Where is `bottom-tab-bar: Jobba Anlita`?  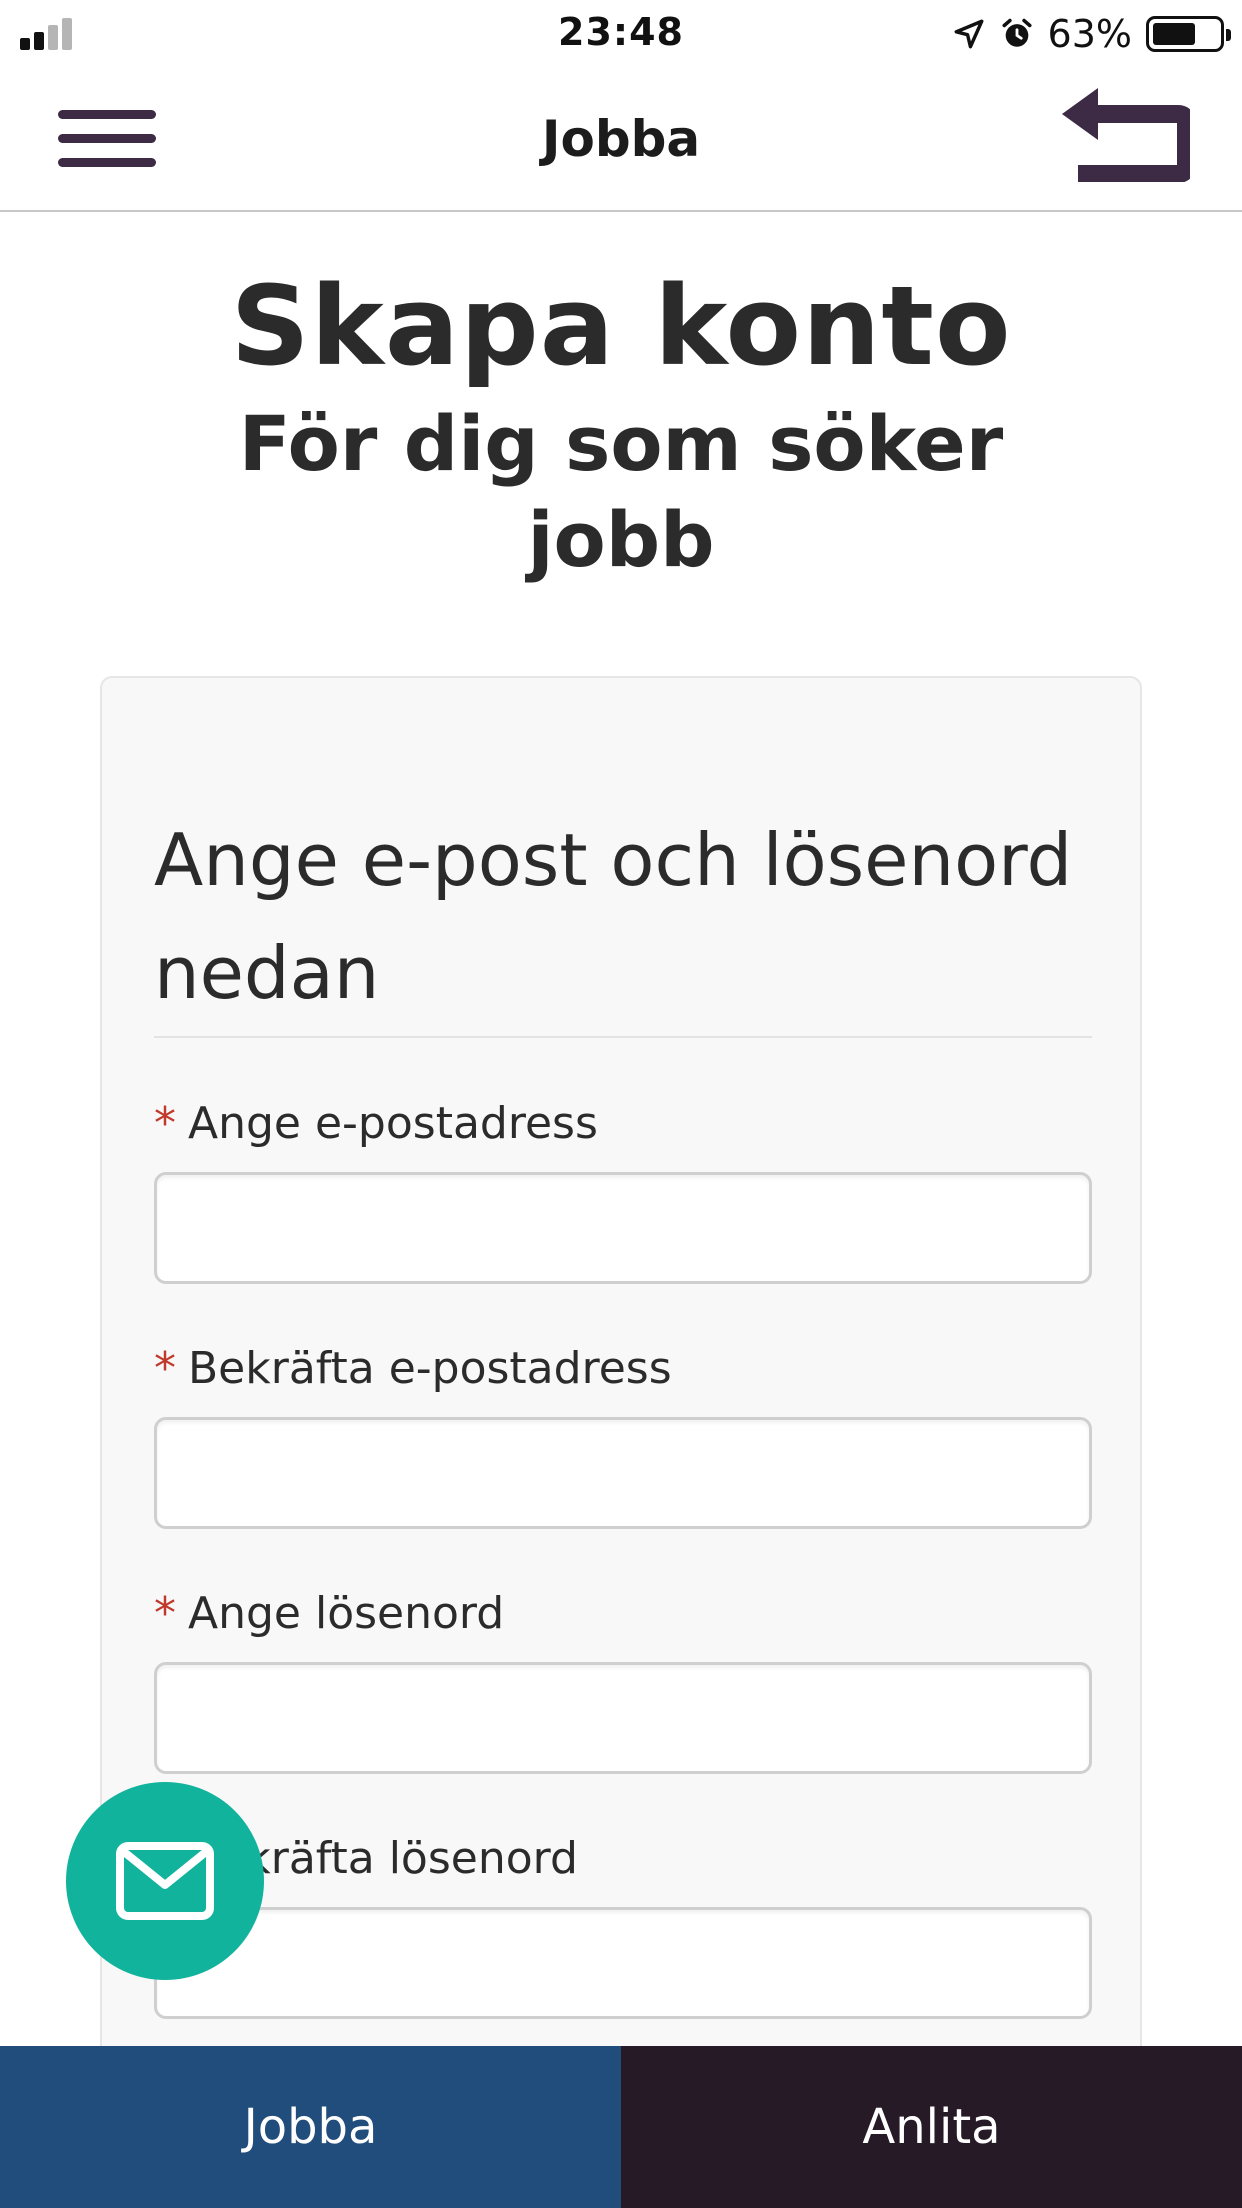
bottom-tab-bar: Jobba Anlita is located at coordinates (621, 2127).